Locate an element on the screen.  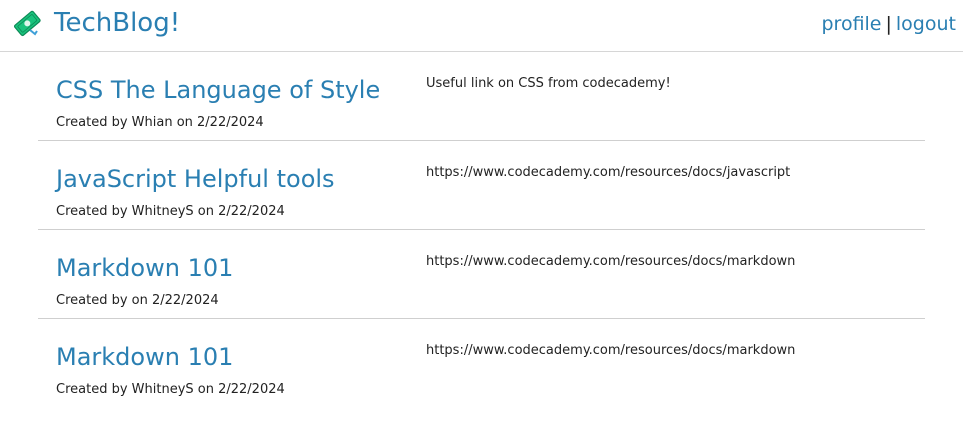
post-meta: Created by on 2/22/2024 is located at coordinates (137, 300).